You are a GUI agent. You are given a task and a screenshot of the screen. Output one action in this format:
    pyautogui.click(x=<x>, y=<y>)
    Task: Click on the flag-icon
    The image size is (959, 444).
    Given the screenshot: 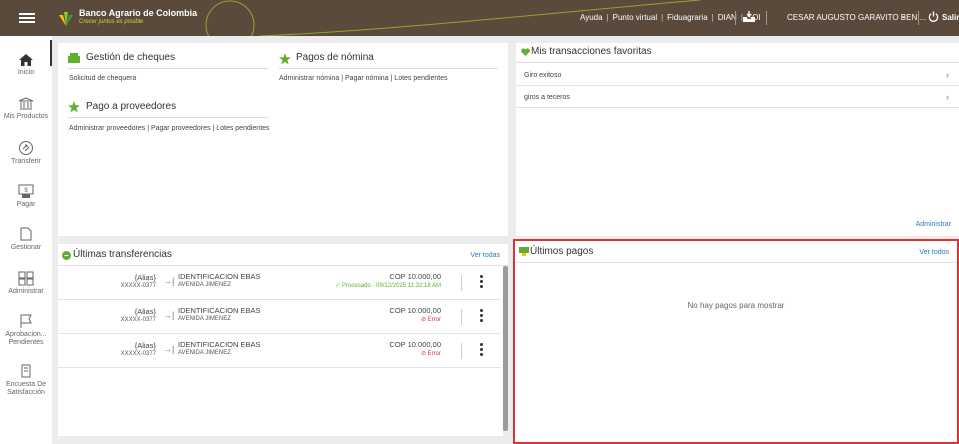 What is the action you would take?
    pyautogui.click(x=26, y=321)
    